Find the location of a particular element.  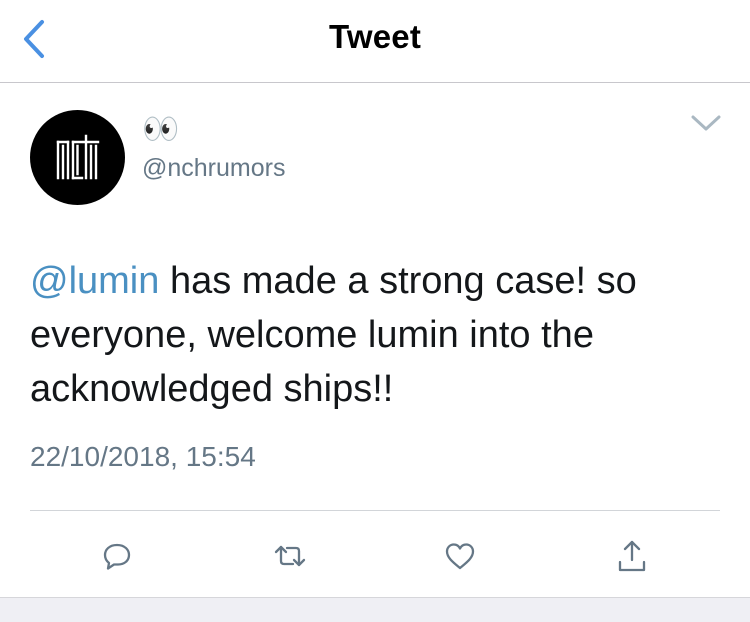

nct-logo-icon is located at coordinates (77, 156).